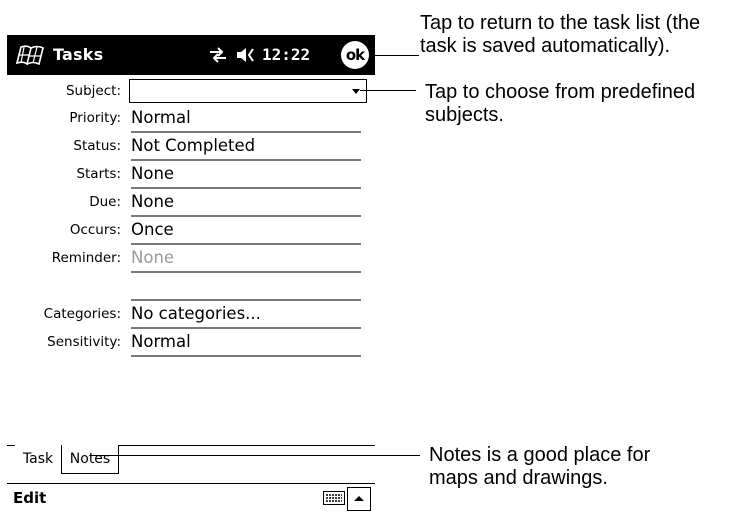  Describe the element at coordinates (286, 54) in the screenshot. I see `clock: 12:22` at that location.